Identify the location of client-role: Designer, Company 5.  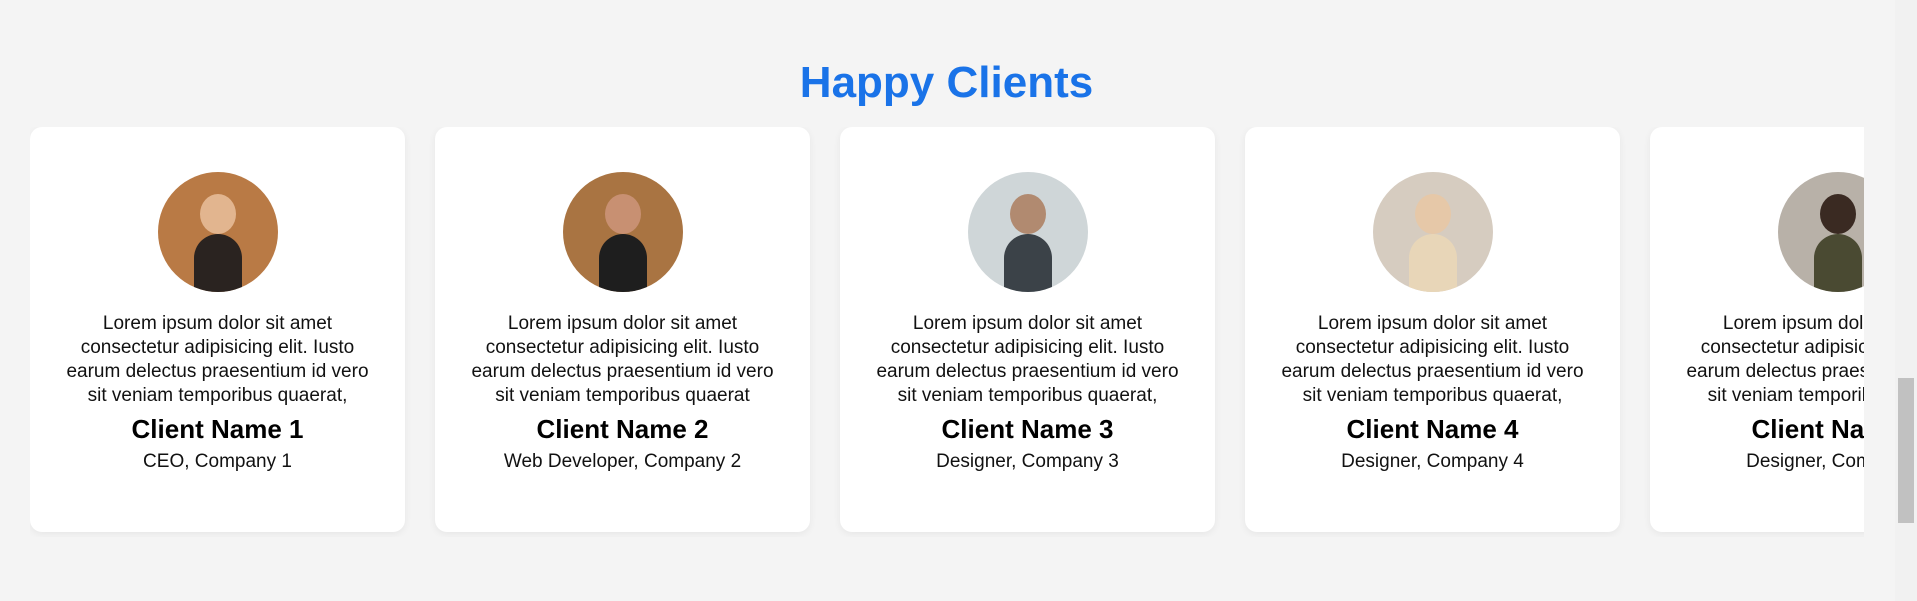
(1805, 461).